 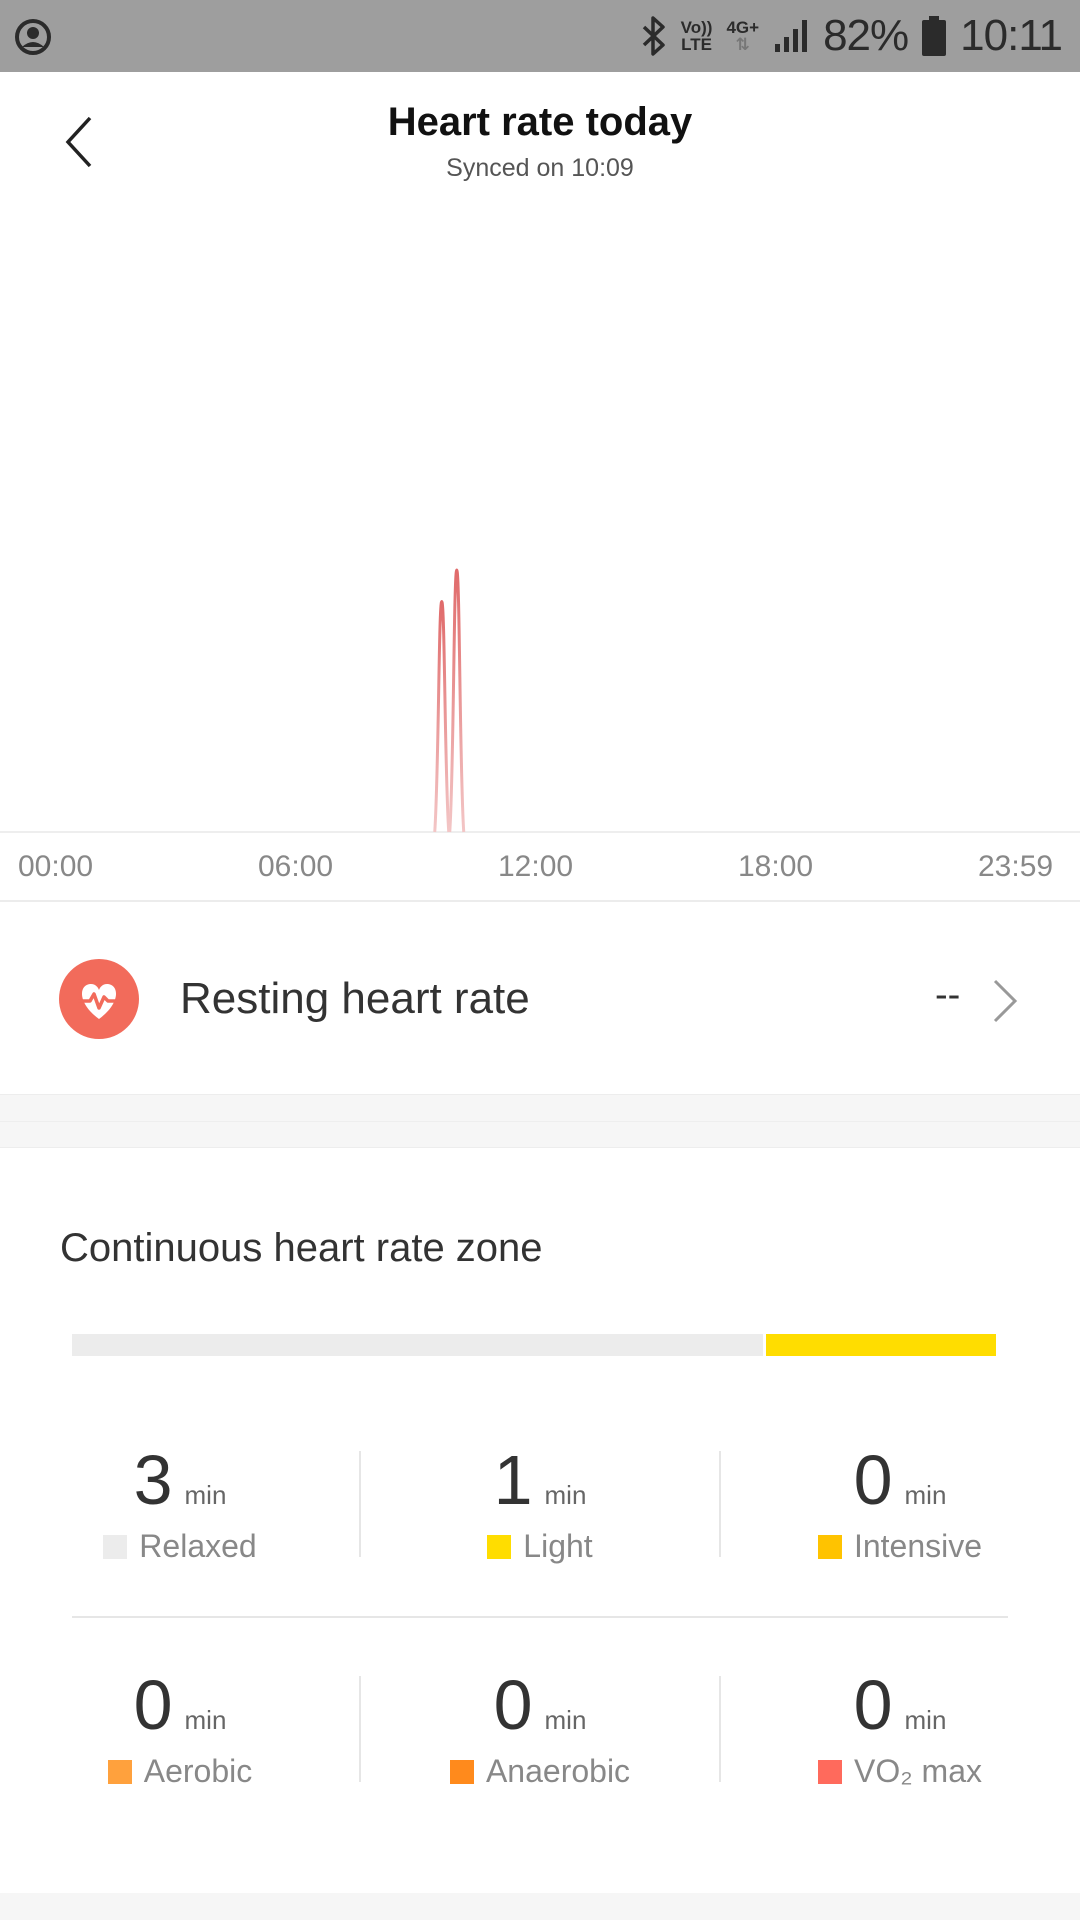 What do you see at coordinates (540, 122) in the screenshot?
I see `page-title: Heart rate today` at bounding box center [540, 122].